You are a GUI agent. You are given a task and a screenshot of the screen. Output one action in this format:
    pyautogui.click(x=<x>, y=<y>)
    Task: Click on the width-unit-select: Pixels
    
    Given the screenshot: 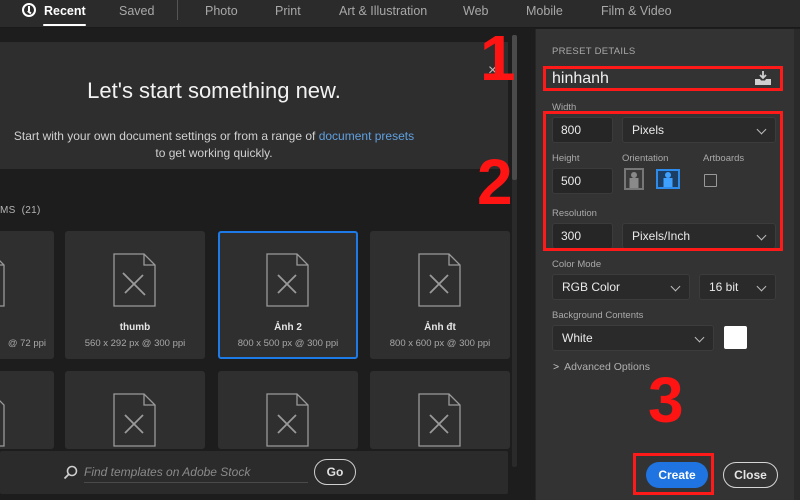 What is the action you would take?
    pyautogui.click(x=699, y=130)
    